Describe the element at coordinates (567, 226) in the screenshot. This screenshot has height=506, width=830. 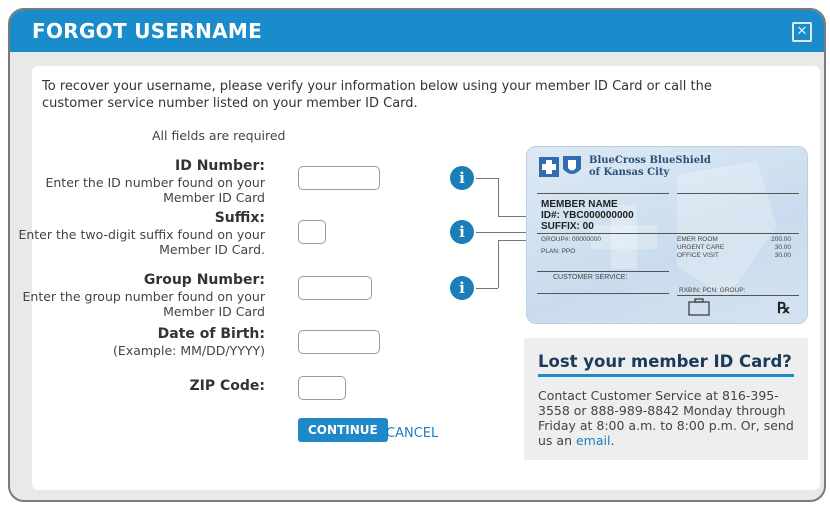
I see `card-suffix: SUFFIX: 00` at that location.